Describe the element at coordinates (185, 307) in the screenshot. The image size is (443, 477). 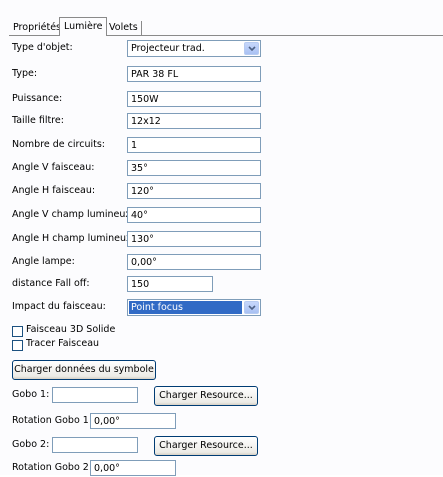
I see `beam-impact-value: Point focus` at that location.